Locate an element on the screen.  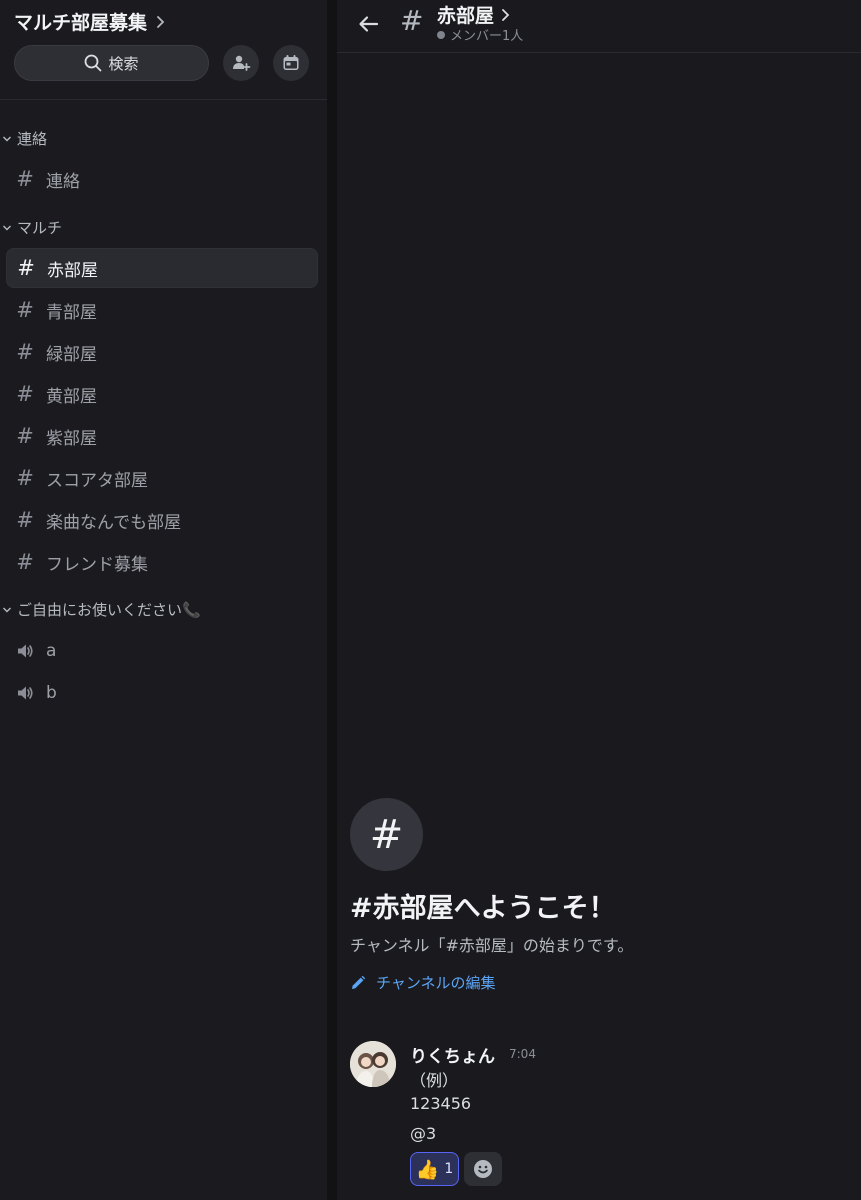
server-title: マルチ部屋募集 is located at coordinates (89, 21).